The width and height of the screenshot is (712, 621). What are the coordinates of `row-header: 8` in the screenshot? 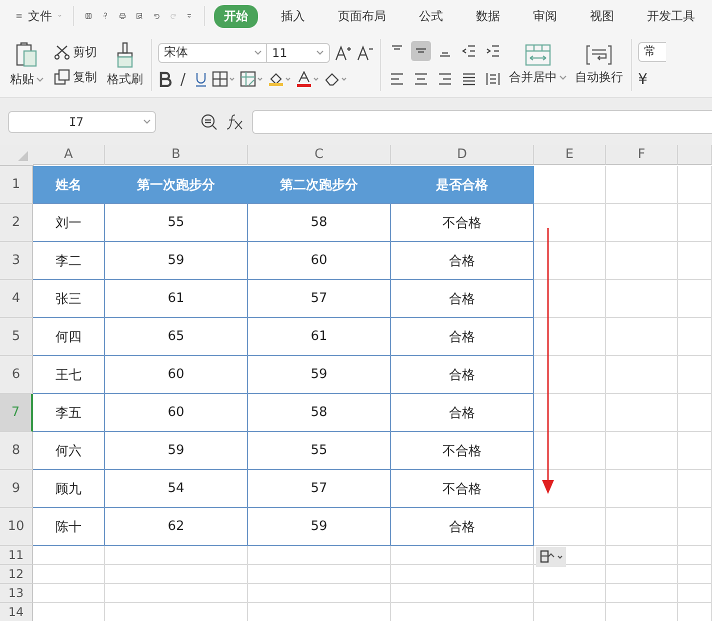 It's located at (16, 451).